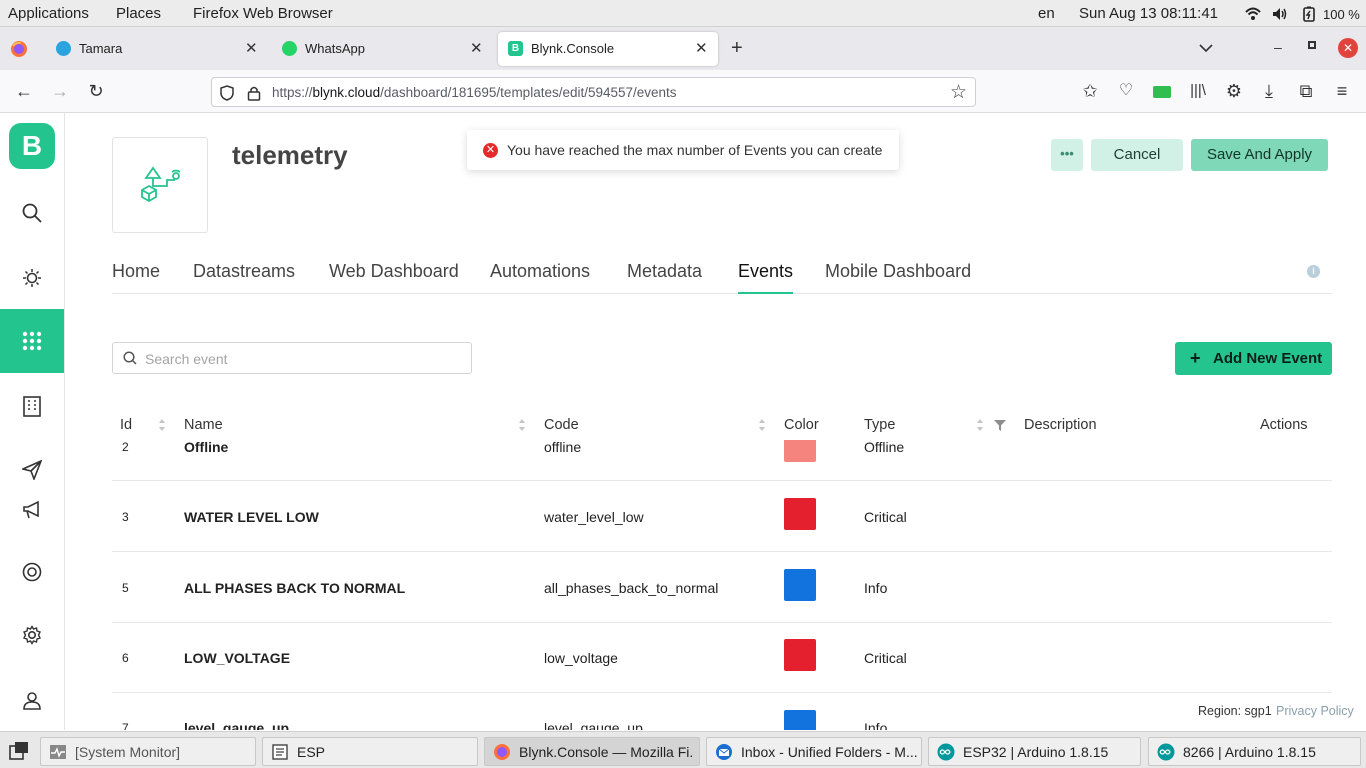 The height and width of the screenshot is (768, 1366). Describe the element at coordinates (879, 425) in the screenshot. I see `column-type: Type` at that location.